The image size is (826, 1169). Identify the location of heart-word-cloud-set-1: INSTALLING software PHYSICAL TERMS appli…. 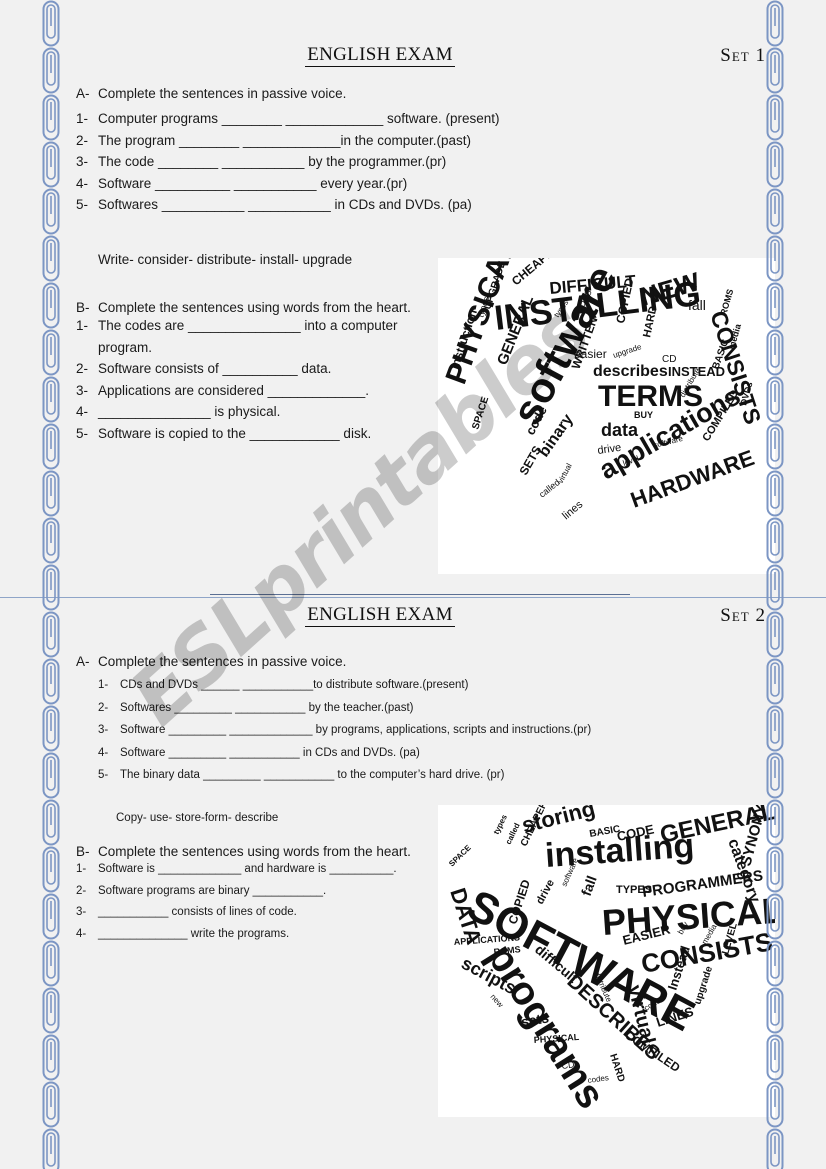
(606, 416).